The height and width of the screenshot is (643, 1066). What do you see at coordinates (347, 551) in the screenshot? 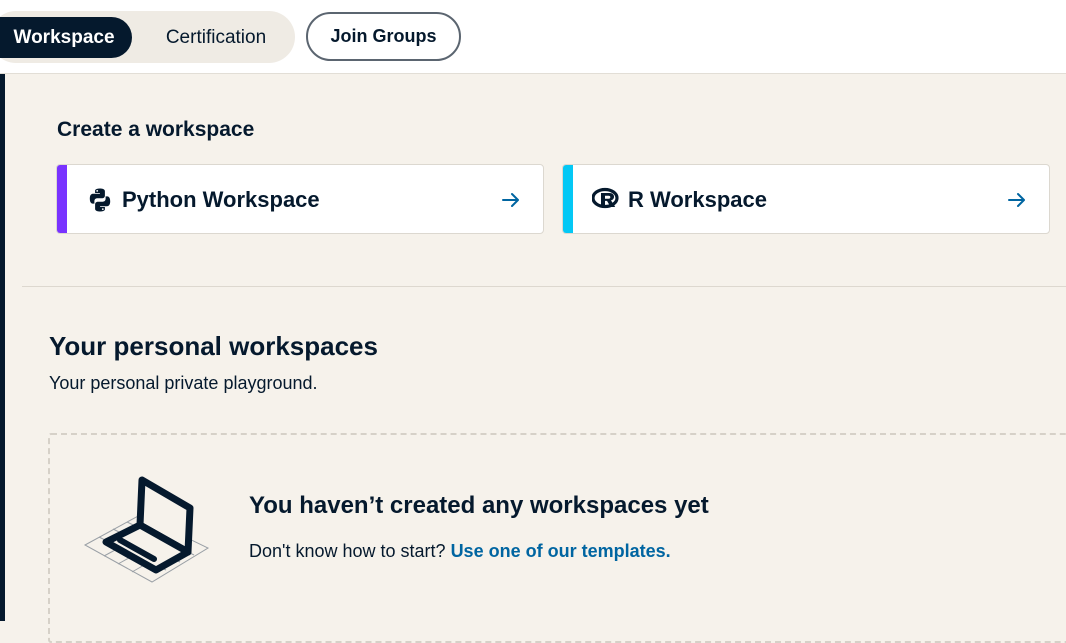
I see `empty-state-prompt: Don't know how to start?` at bounding box center [347, 551].